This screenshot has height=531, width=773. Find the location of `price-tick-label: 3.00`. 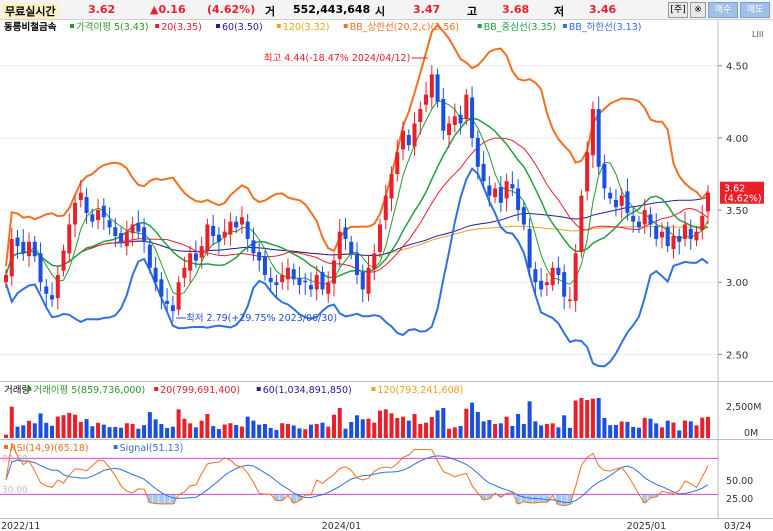

price-tick-label: 3.00 is located at coordinates (737, 283).